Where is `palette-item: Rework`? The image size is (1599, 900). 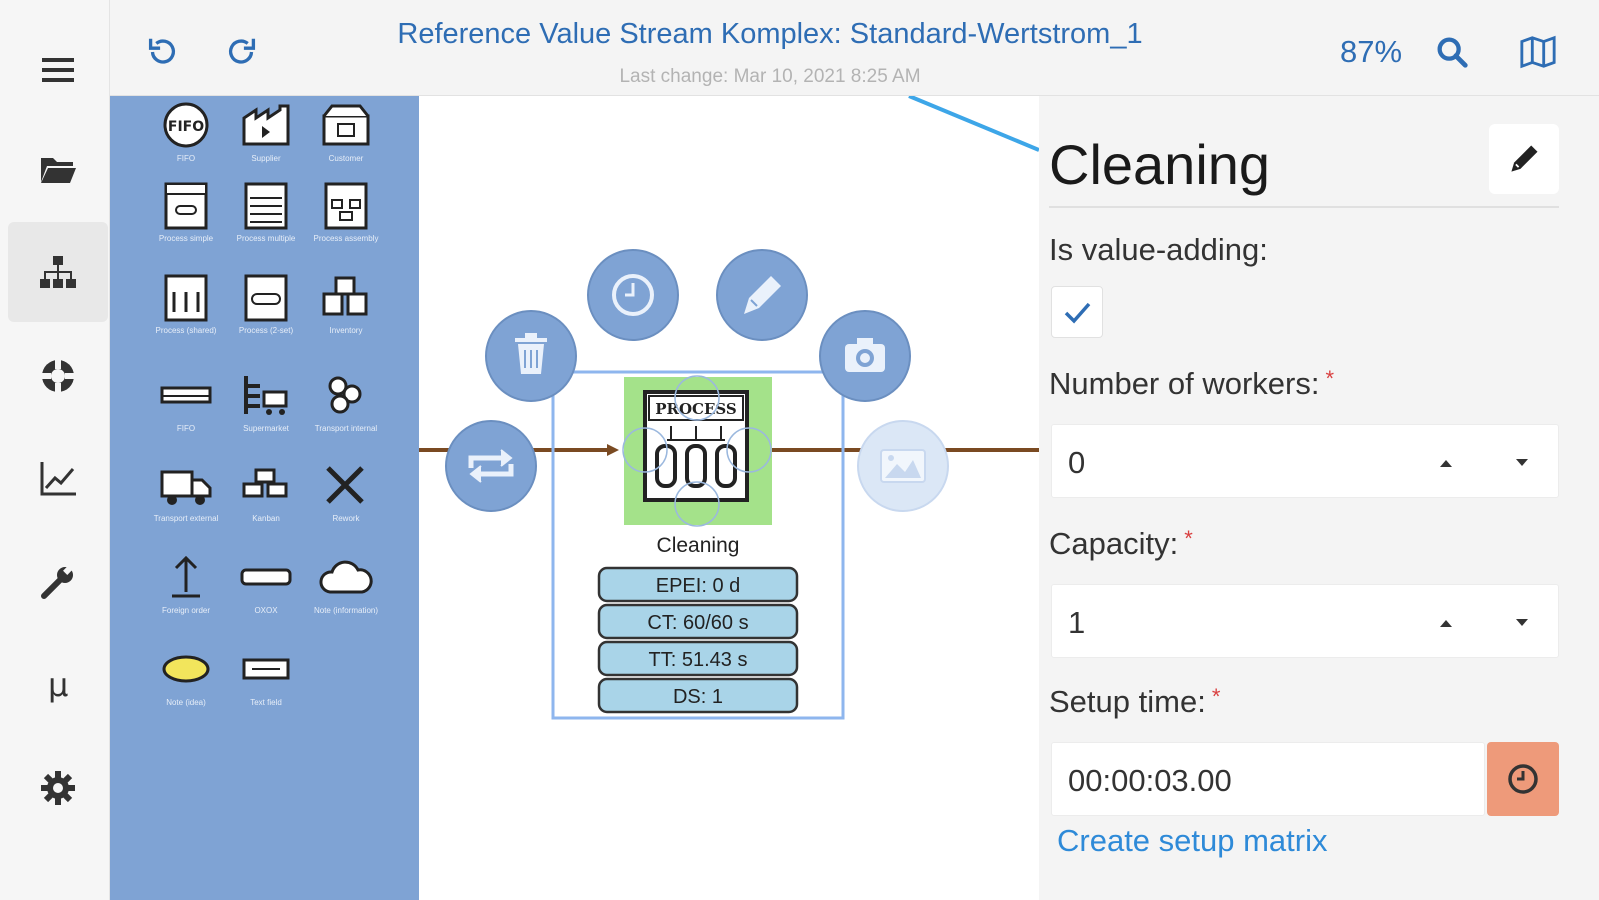 palette-item: Rework is located at coordinates (346, 505).